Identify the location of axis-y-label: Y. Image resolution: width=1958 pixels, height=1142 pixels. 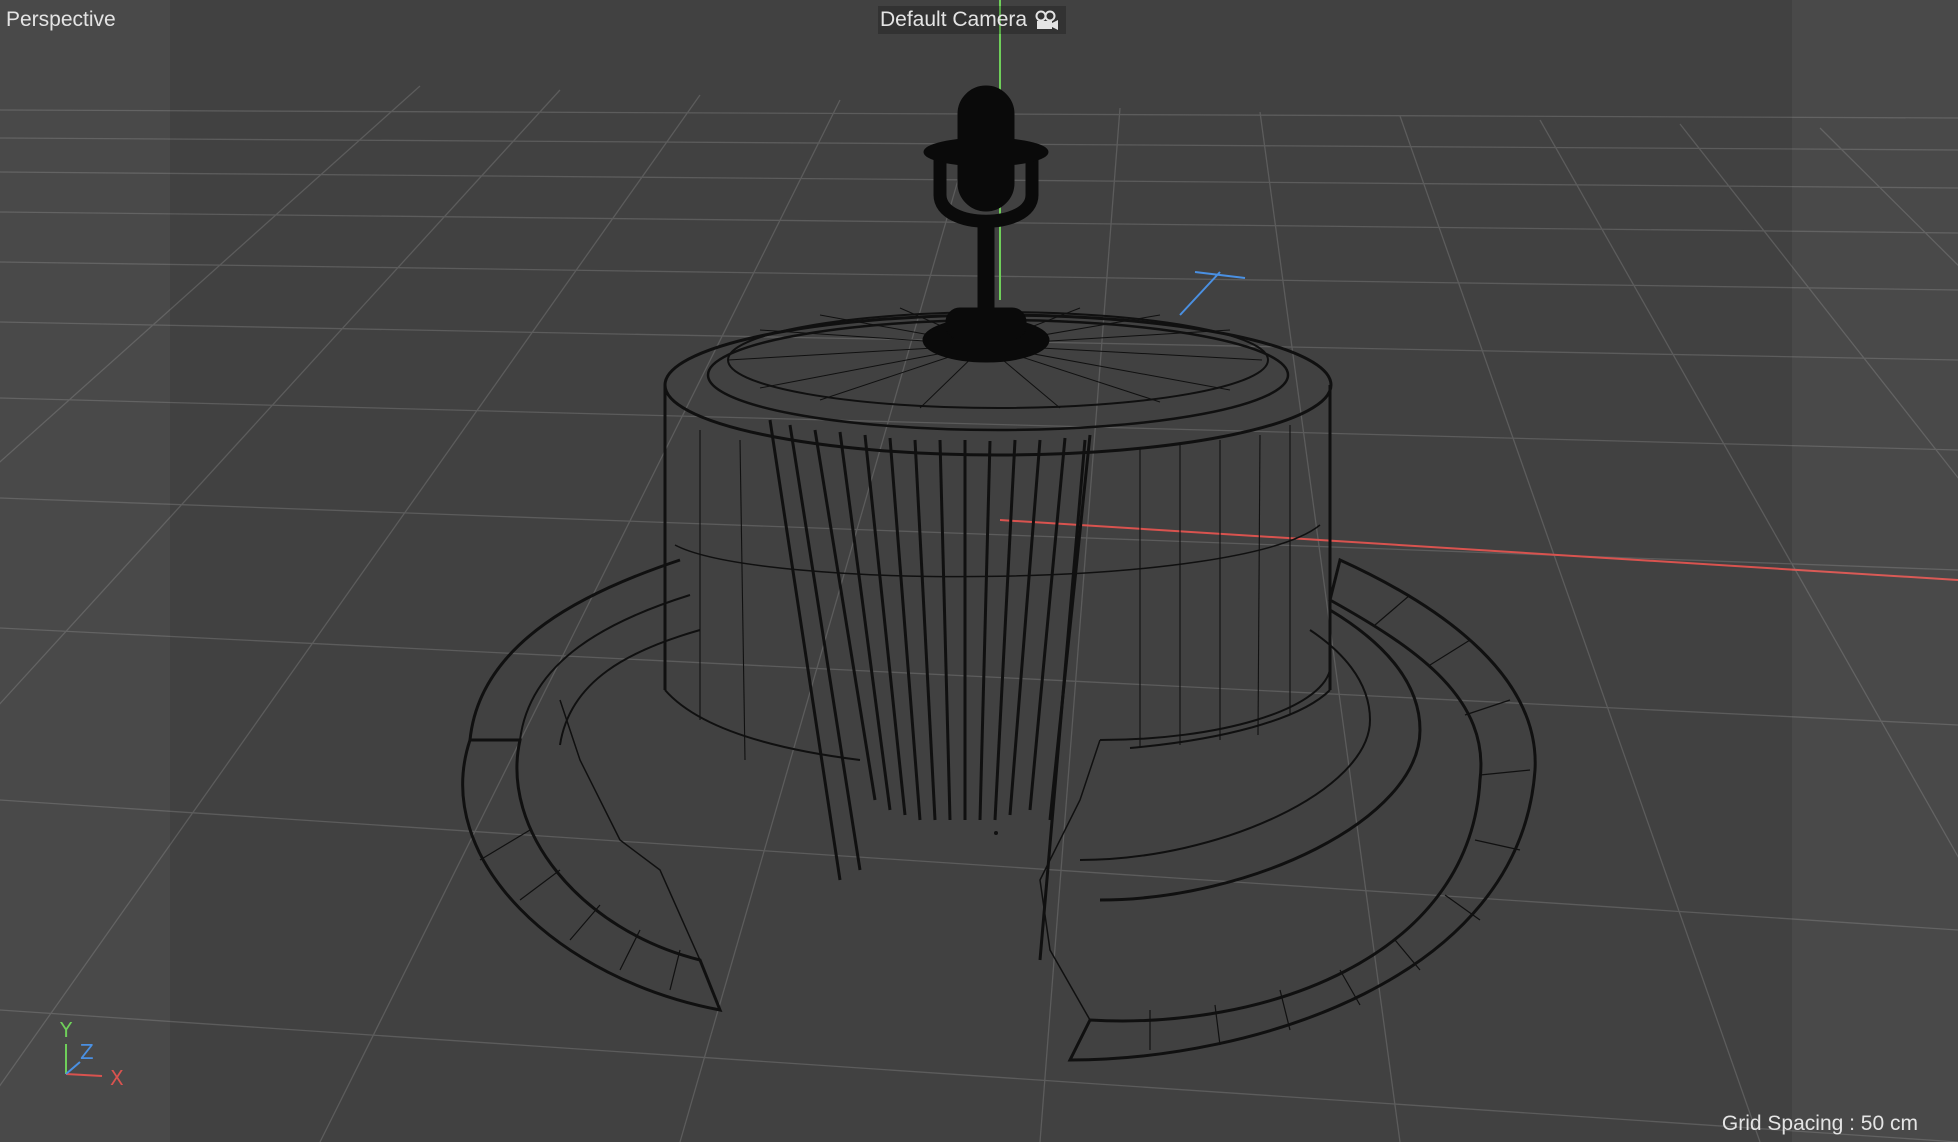
(66, 1030).